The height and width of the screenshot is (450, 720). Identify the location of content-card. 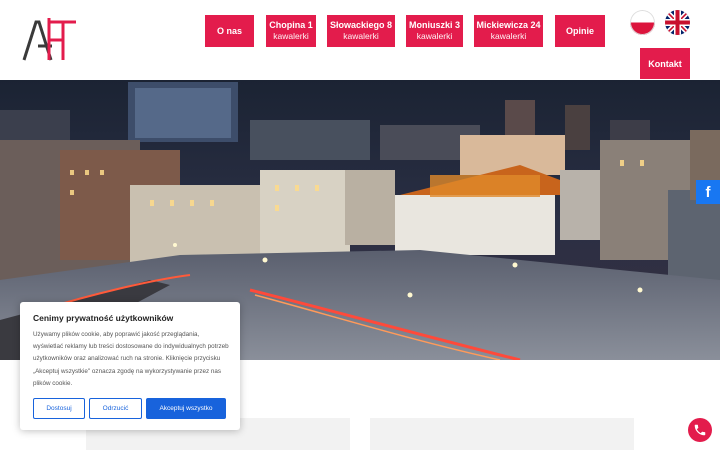
(502, 434).